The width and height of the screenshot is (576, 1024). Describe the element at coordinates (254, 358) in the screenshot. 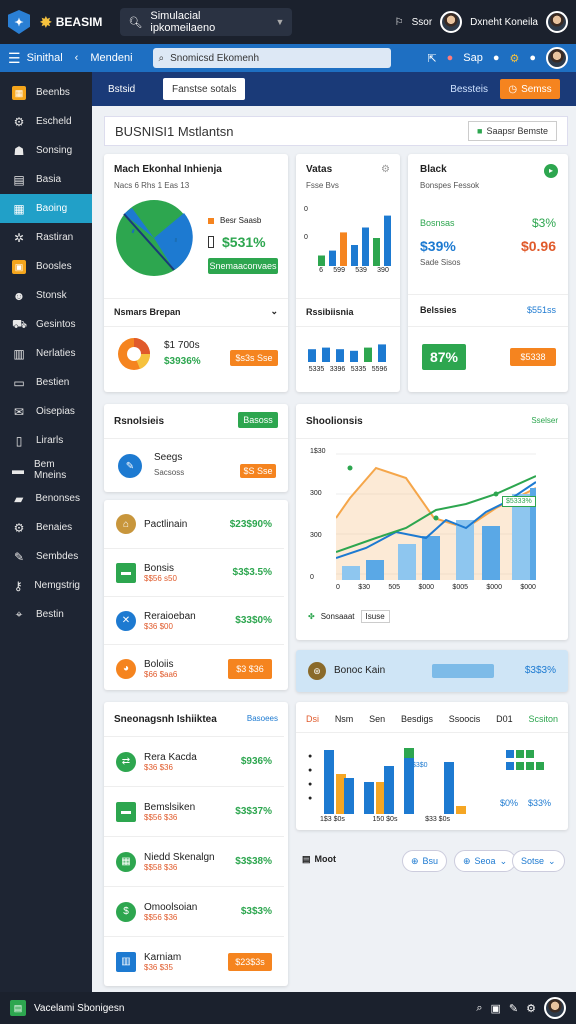

I see `mini-pie-button: $s3s Sse` at that location.